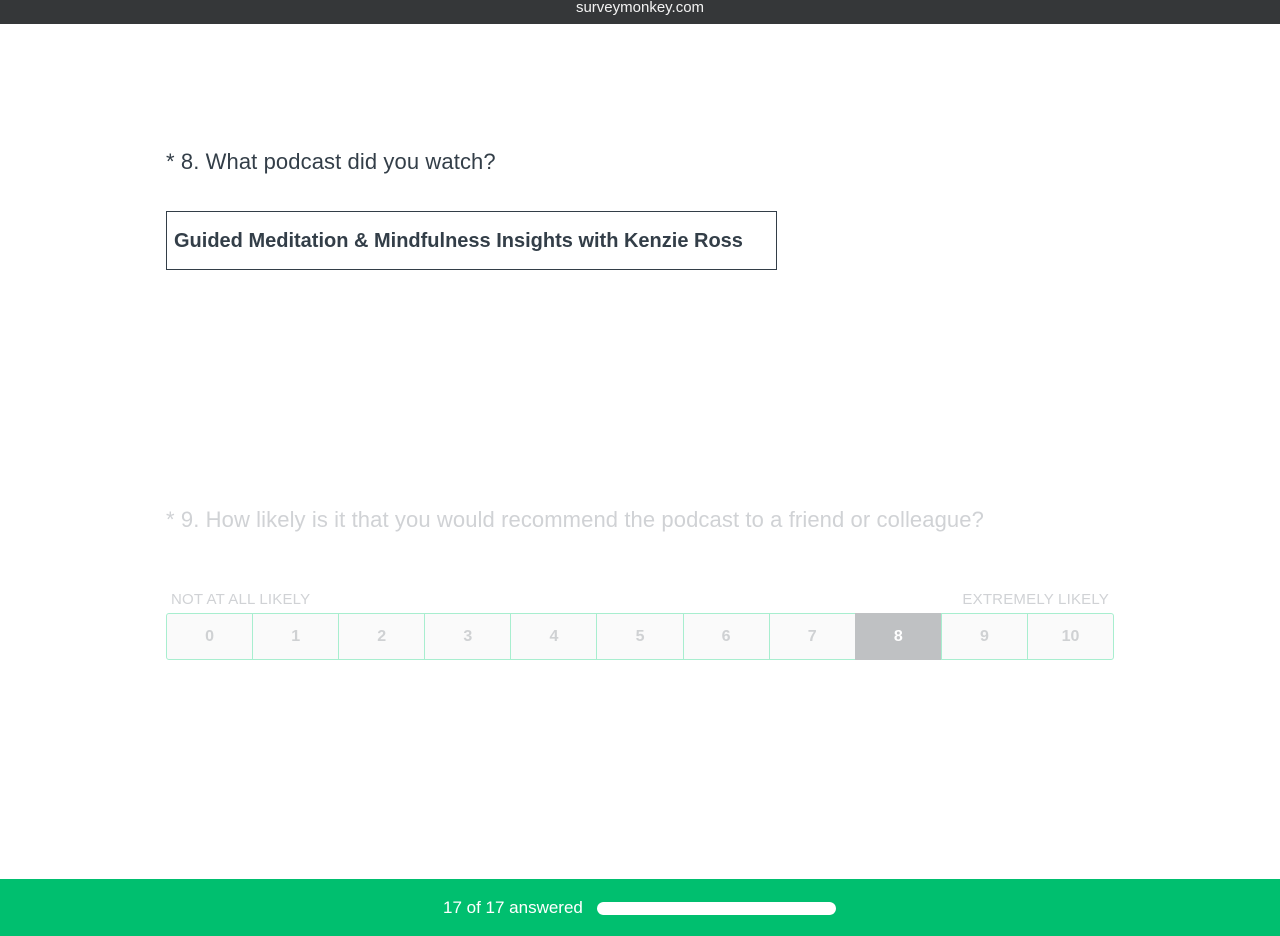  I want to click on scale-option-2: 2, so click(382, 636).